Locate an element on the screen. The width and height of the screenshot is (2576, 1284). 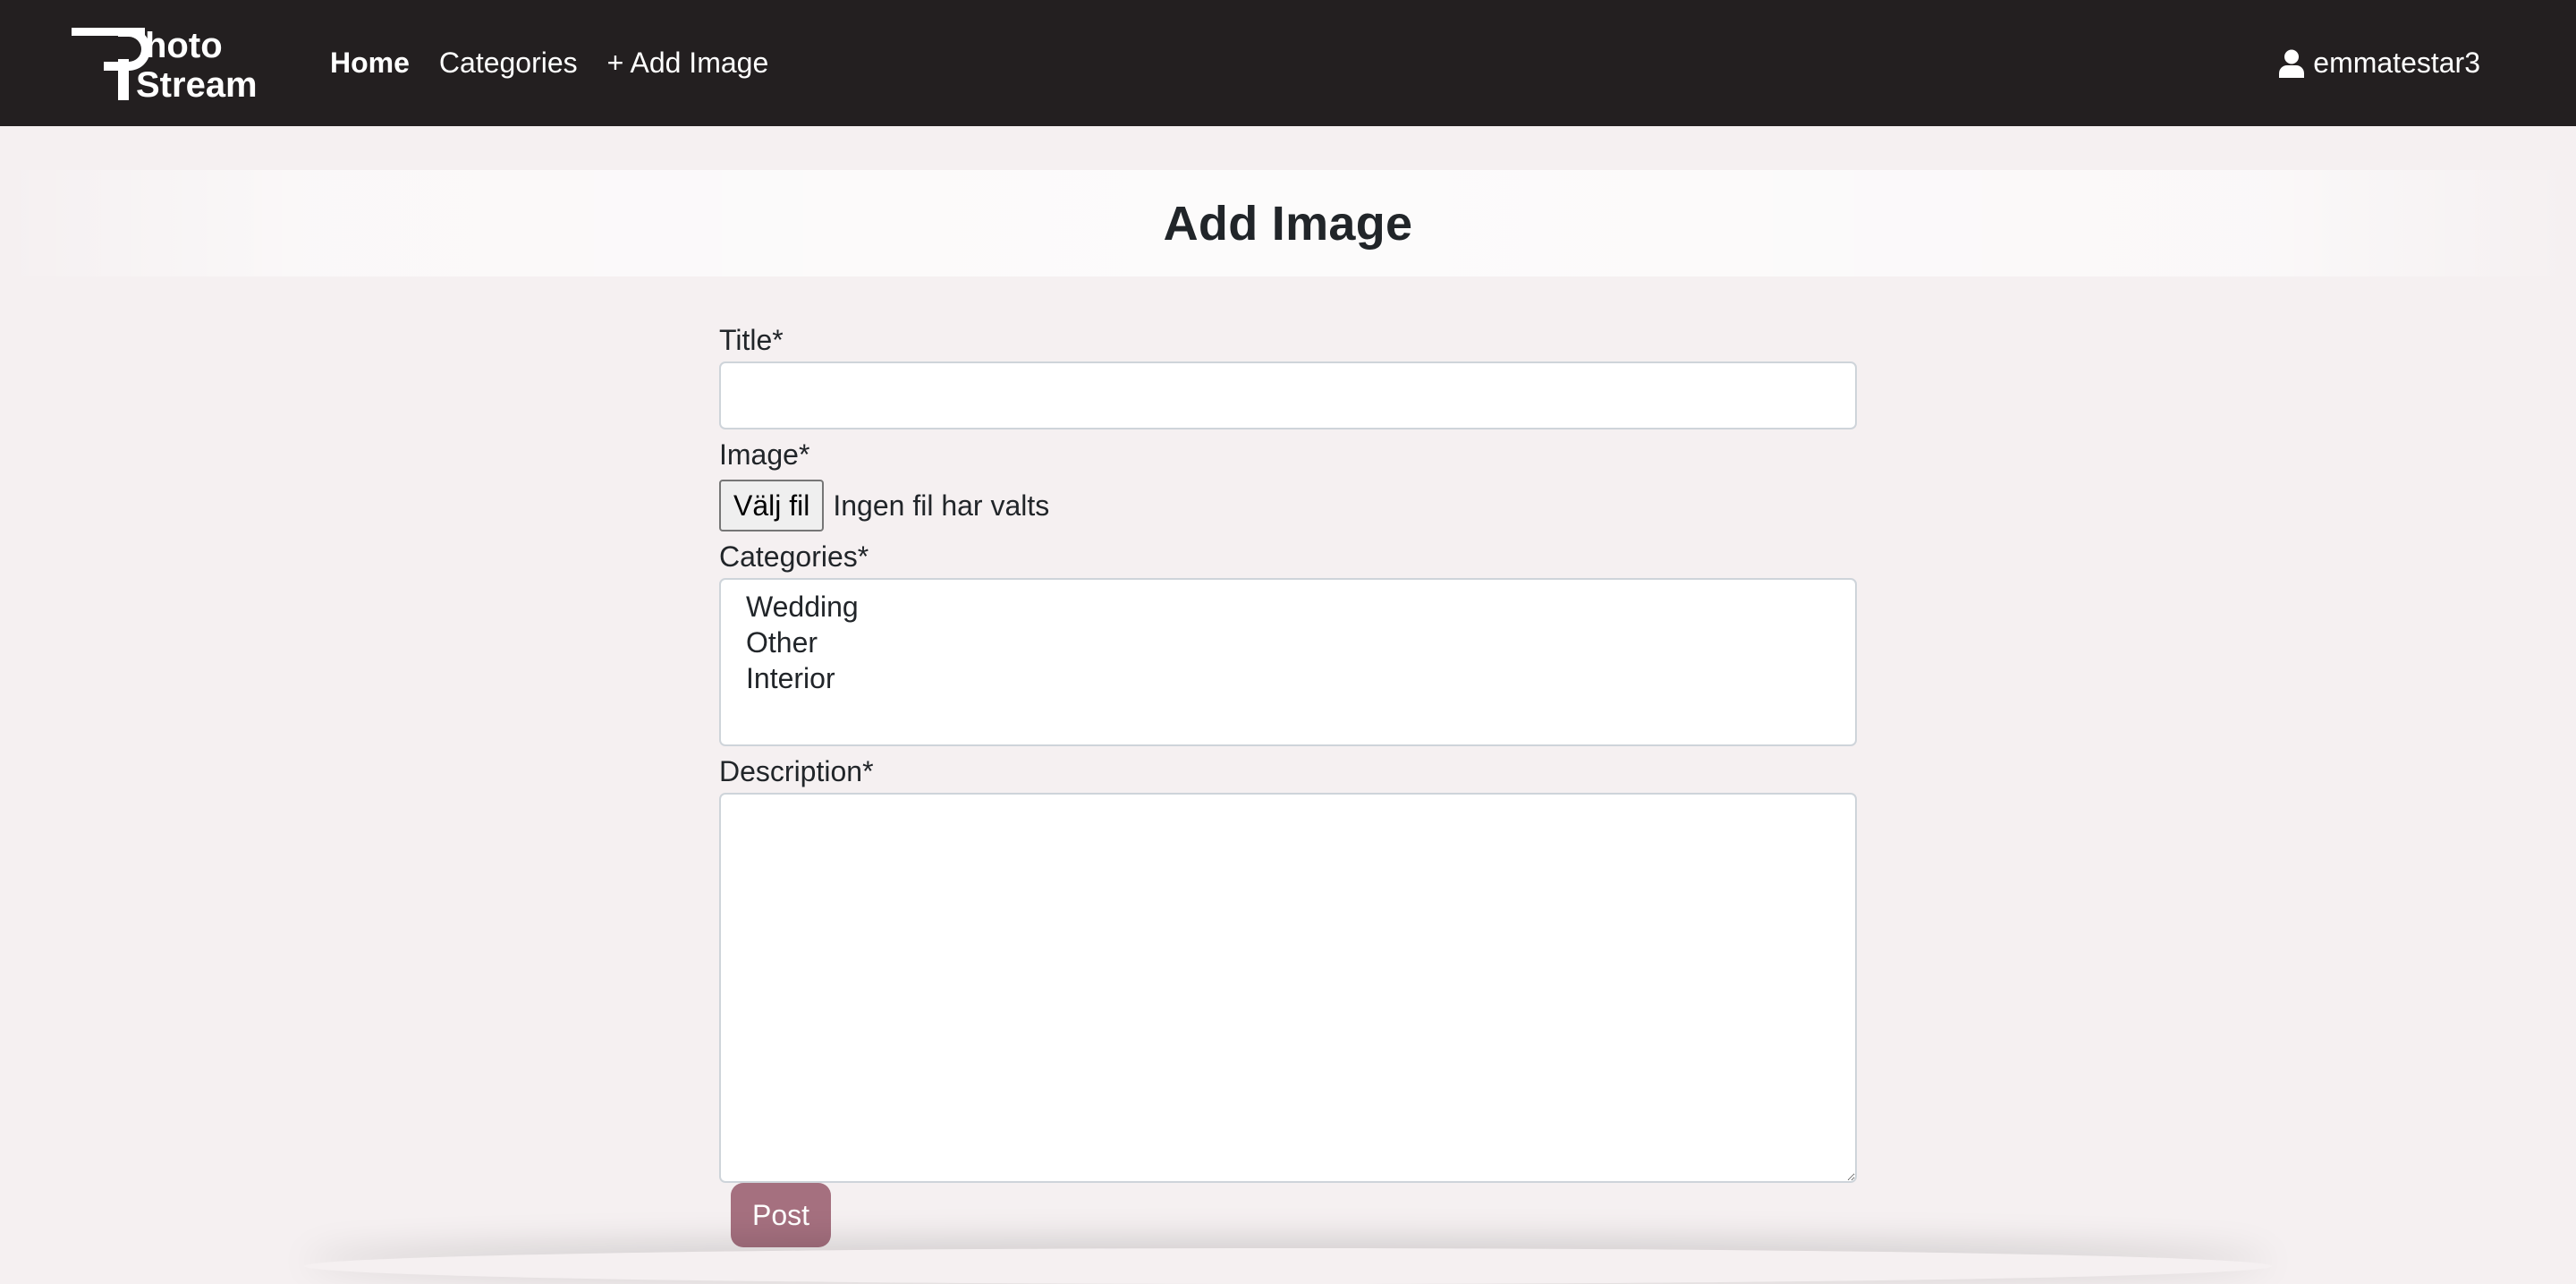
page-title: Add Image is located at coordinates (1288, 223).